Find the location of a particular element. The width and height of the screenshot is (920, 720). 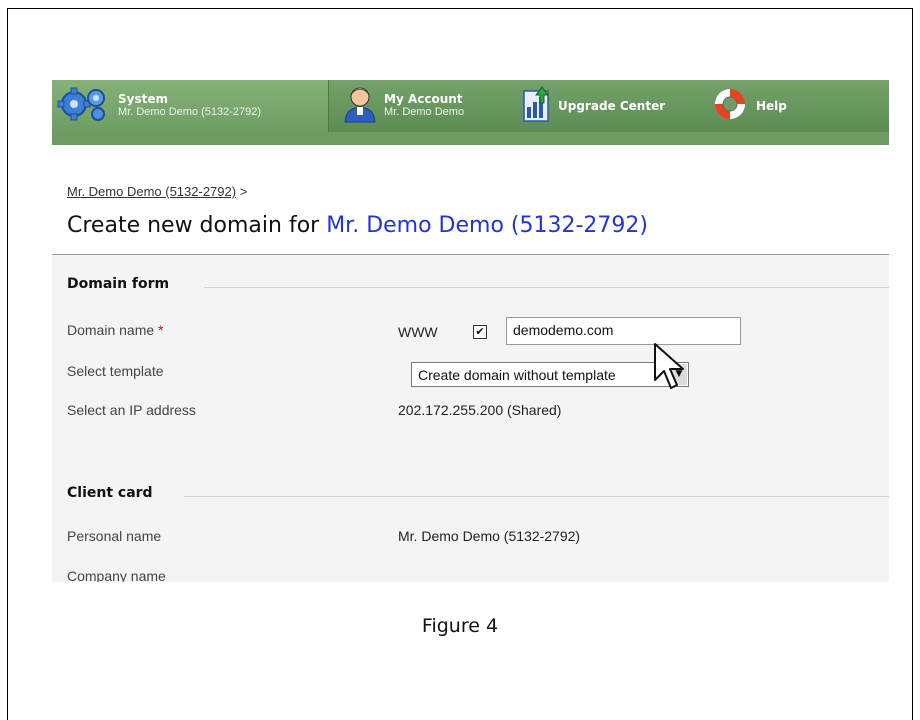

toolbar-strip is located at coordinates (470, 138).